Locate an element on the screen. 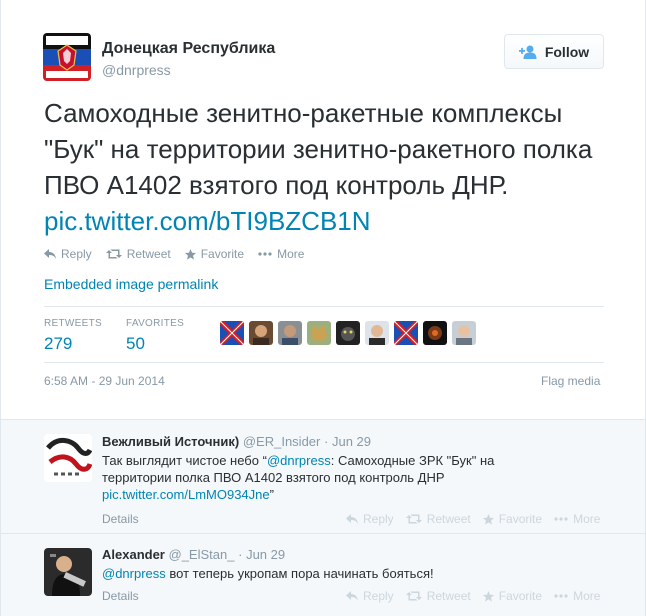 The width and height of the screenshot is (646, 616). favorites-label: FAVORITES is located at coordinates (155, 323).